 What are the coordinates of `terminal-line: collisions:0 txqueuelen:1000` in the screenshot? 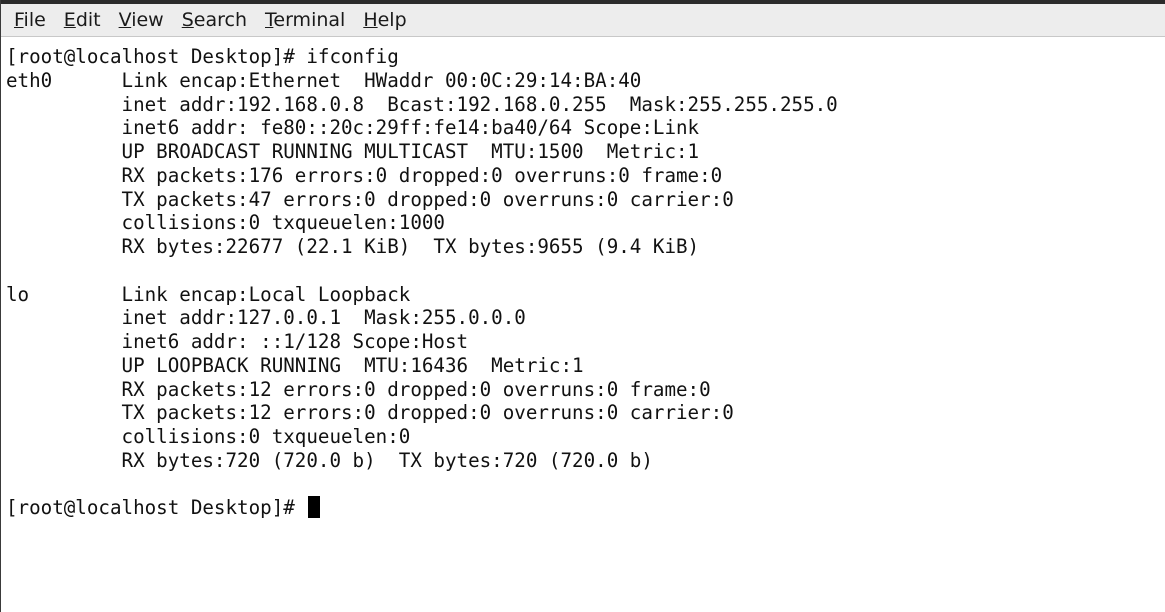 It's located at (225, 223).